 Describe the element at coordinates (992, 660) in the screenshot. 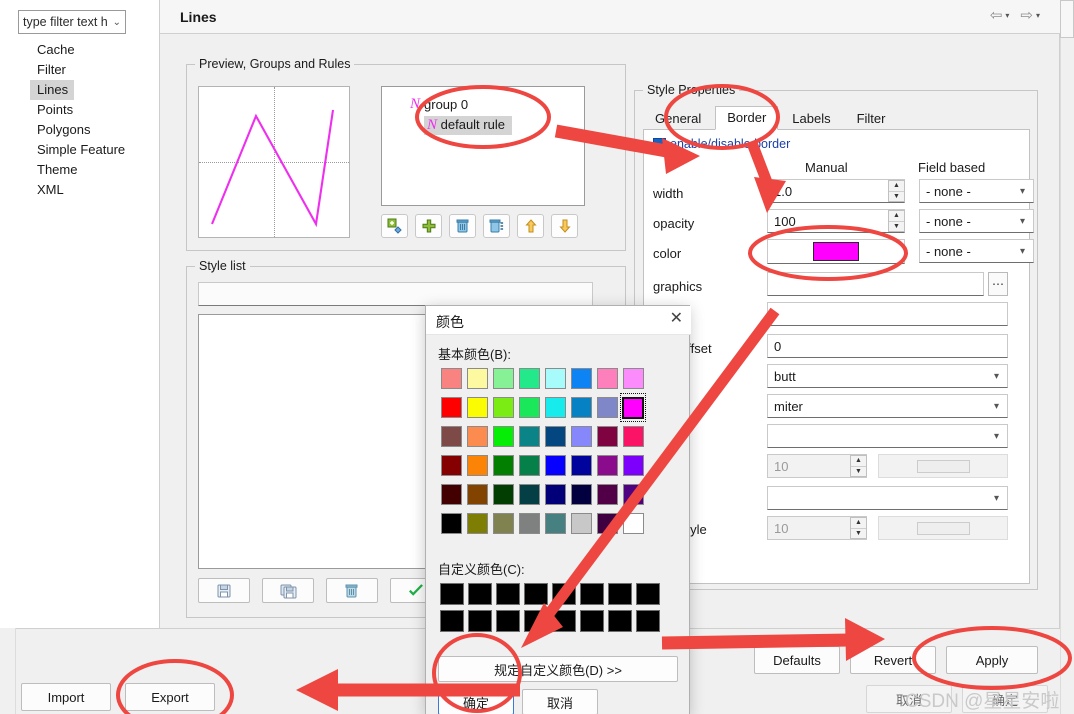

I see `apply-button: Apply` at that location.